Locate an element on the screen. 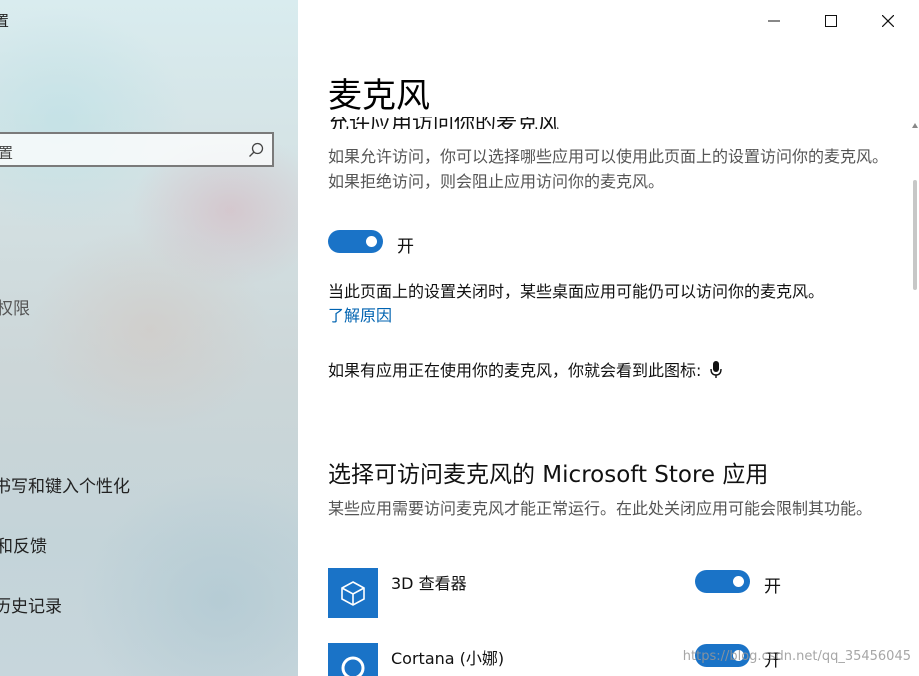 The image size is (919, 676). cube-icon is located at coordinates (353, 593).